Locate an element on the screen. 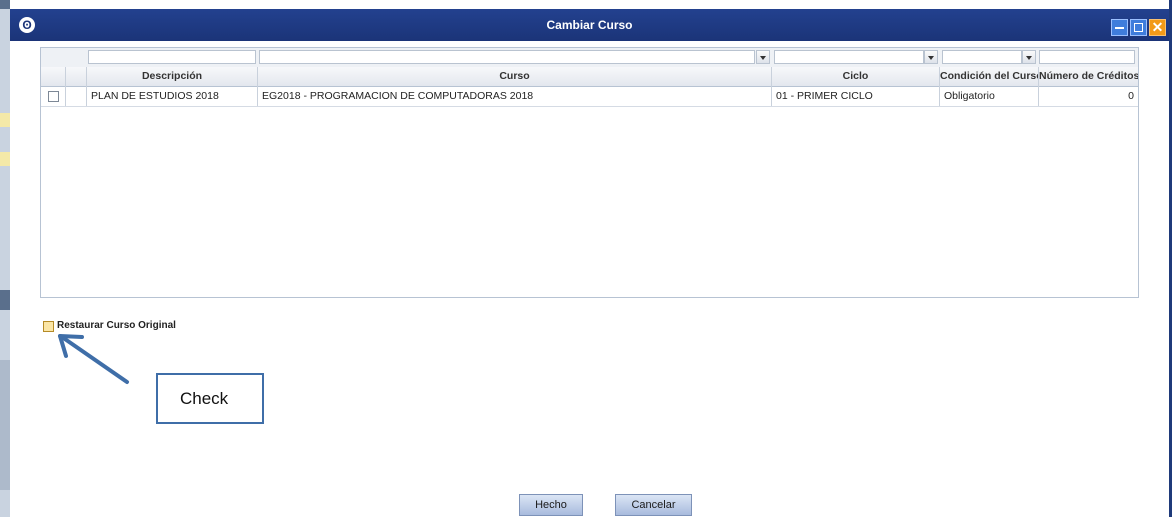 This screenshot has width=1172, height=517. filter-row is located at coordinates (589, 58).